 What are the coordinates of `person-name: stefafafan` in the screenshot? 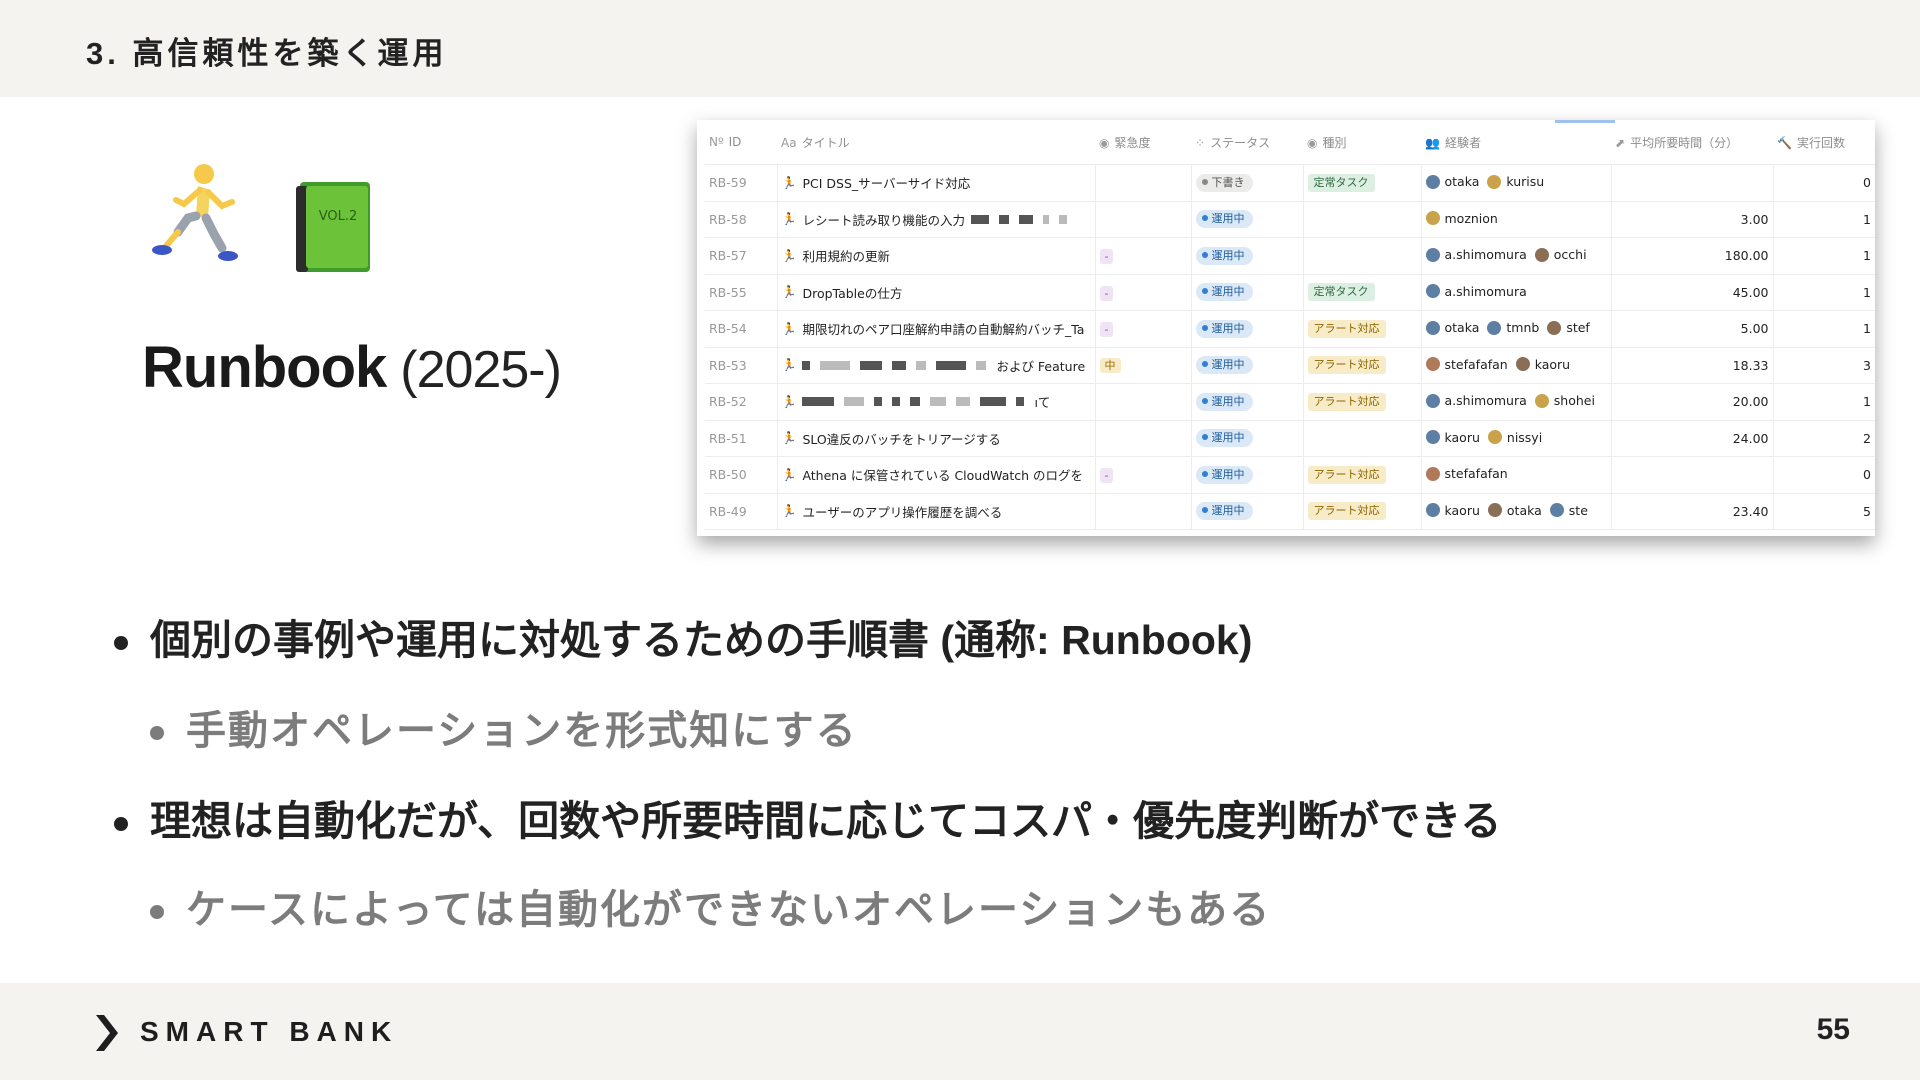 It's located at (1476, 473).